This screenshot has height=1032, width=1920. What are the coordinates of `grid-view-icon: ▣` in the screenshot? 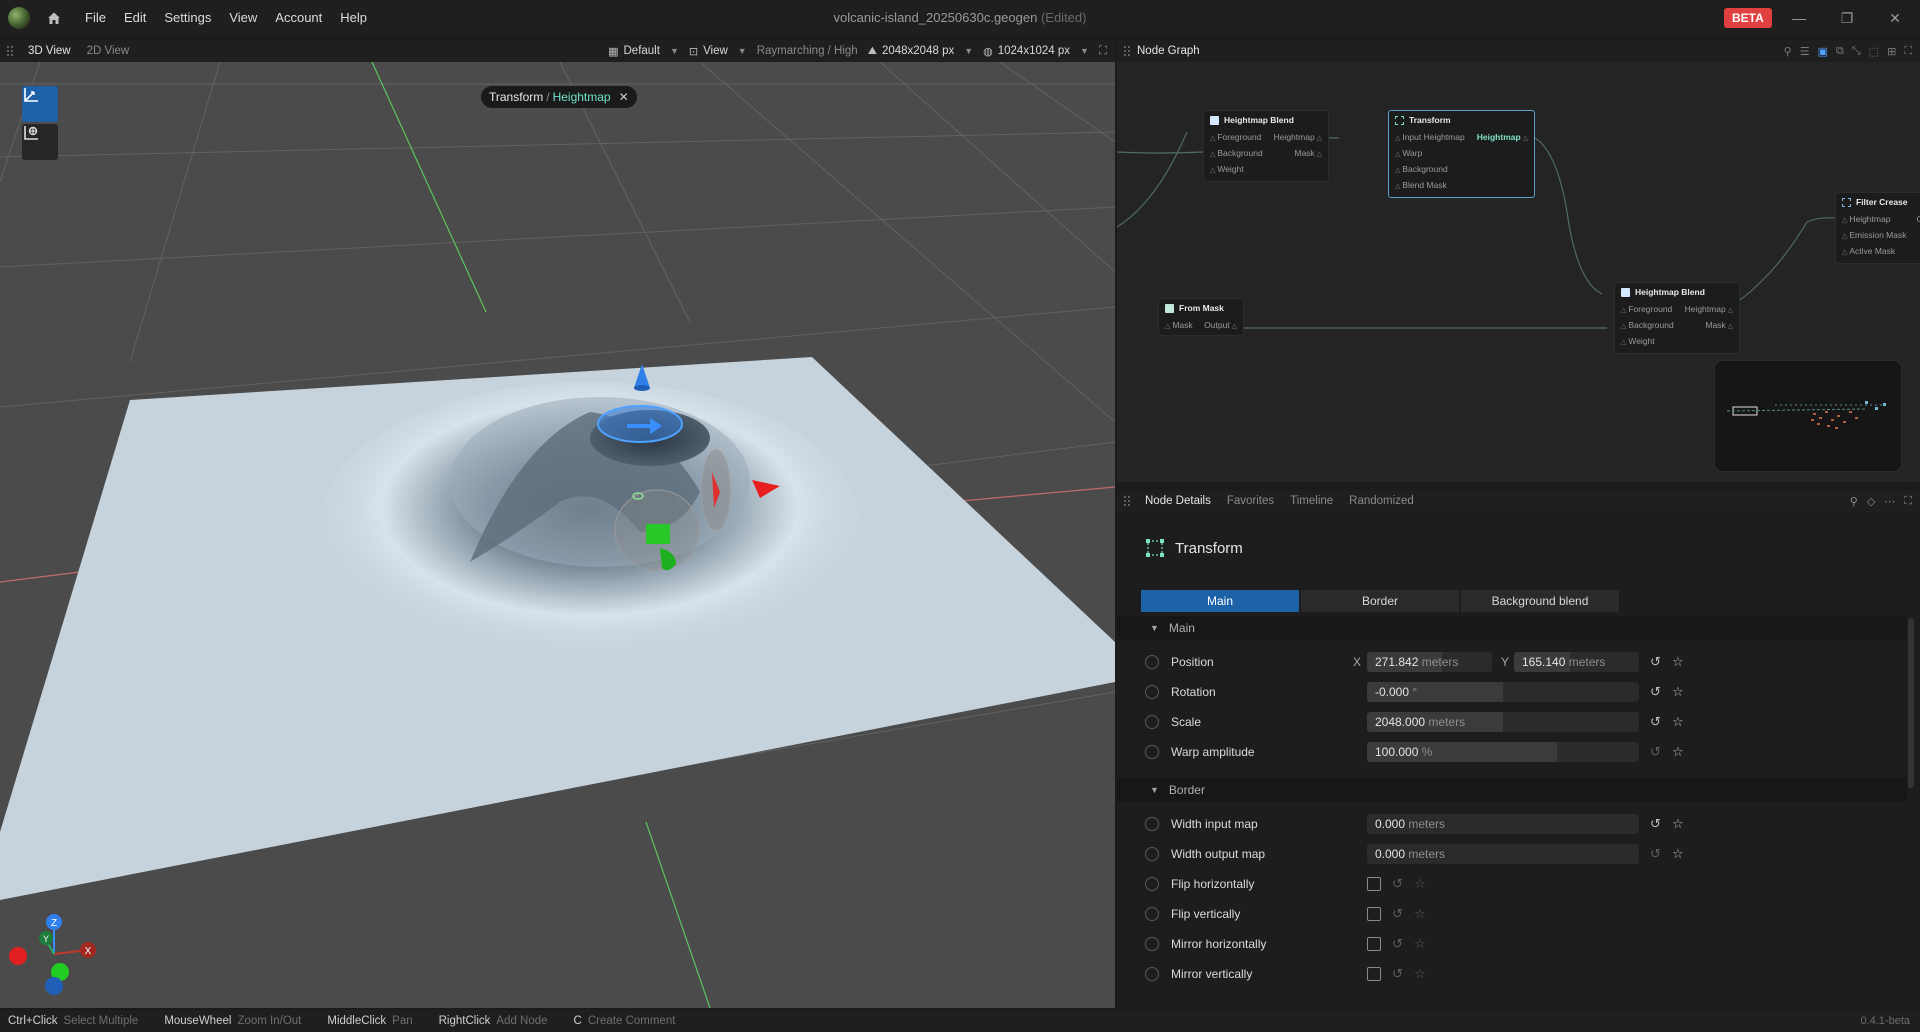 It's located at (1823, 51).